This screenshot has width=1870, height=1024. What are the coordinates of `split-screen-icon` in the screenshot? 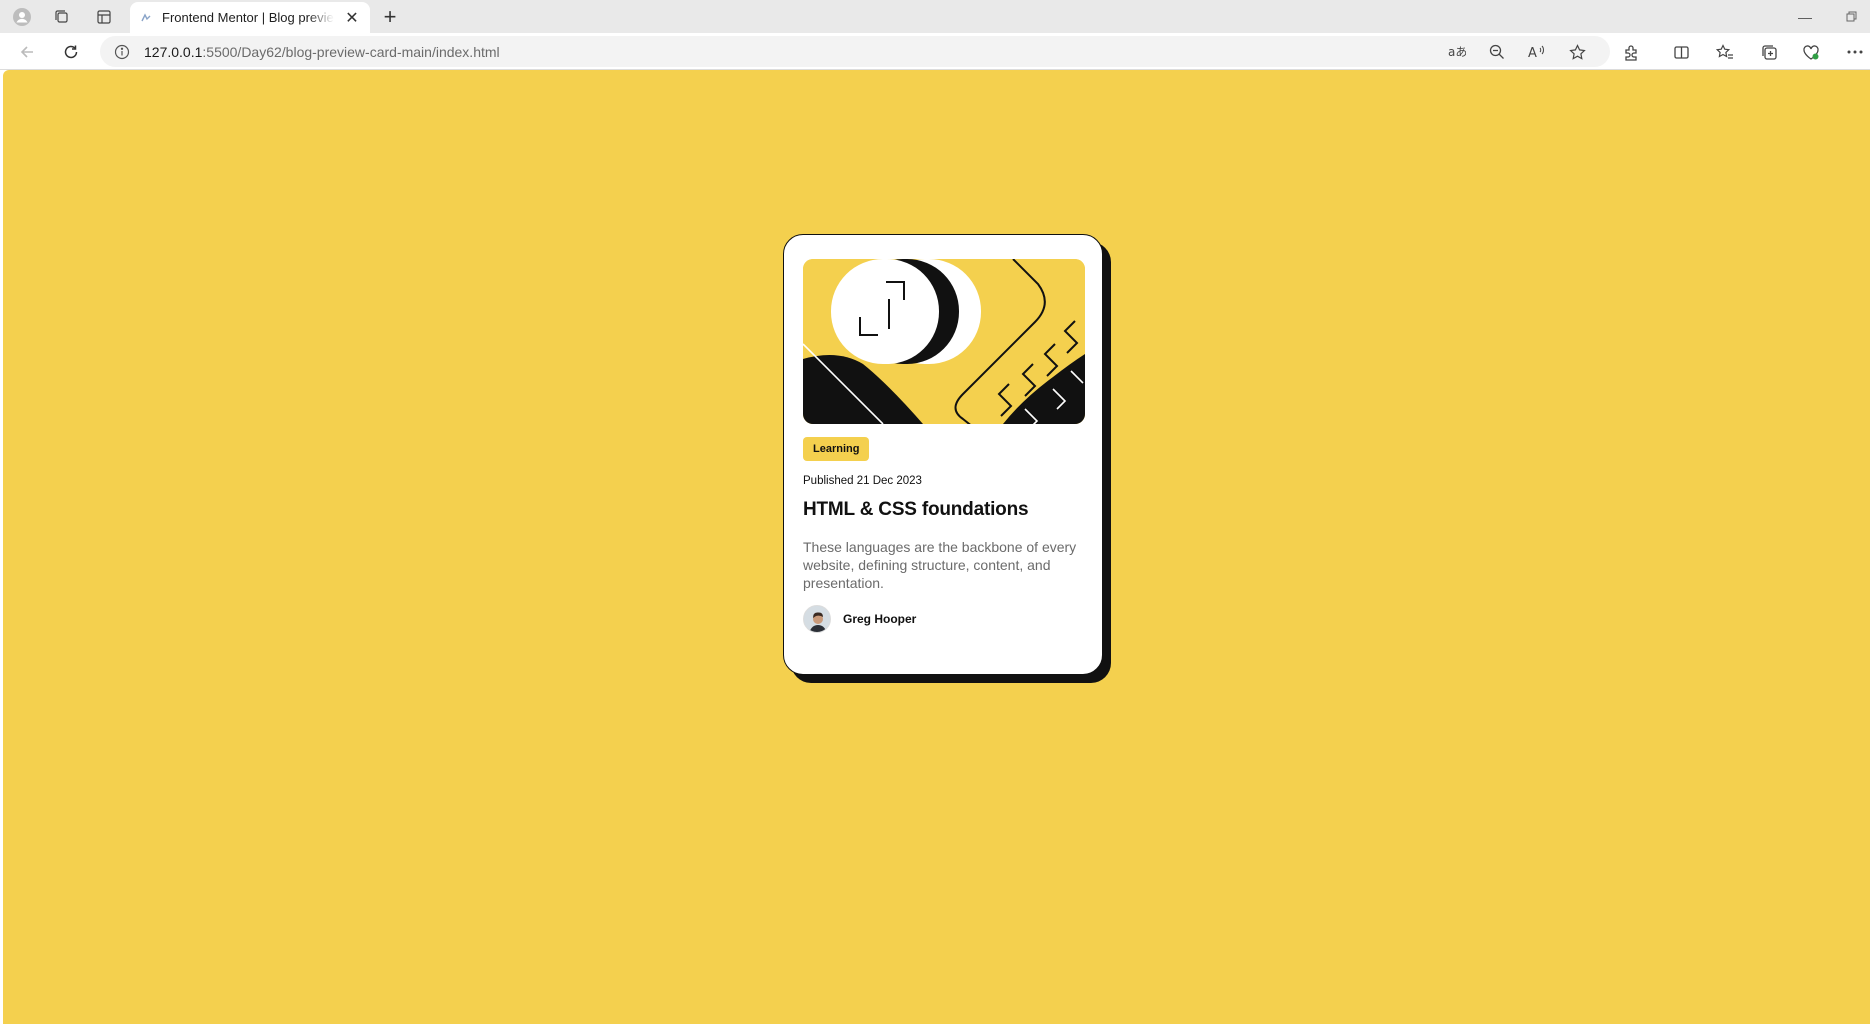 It's located at (1681, 52).